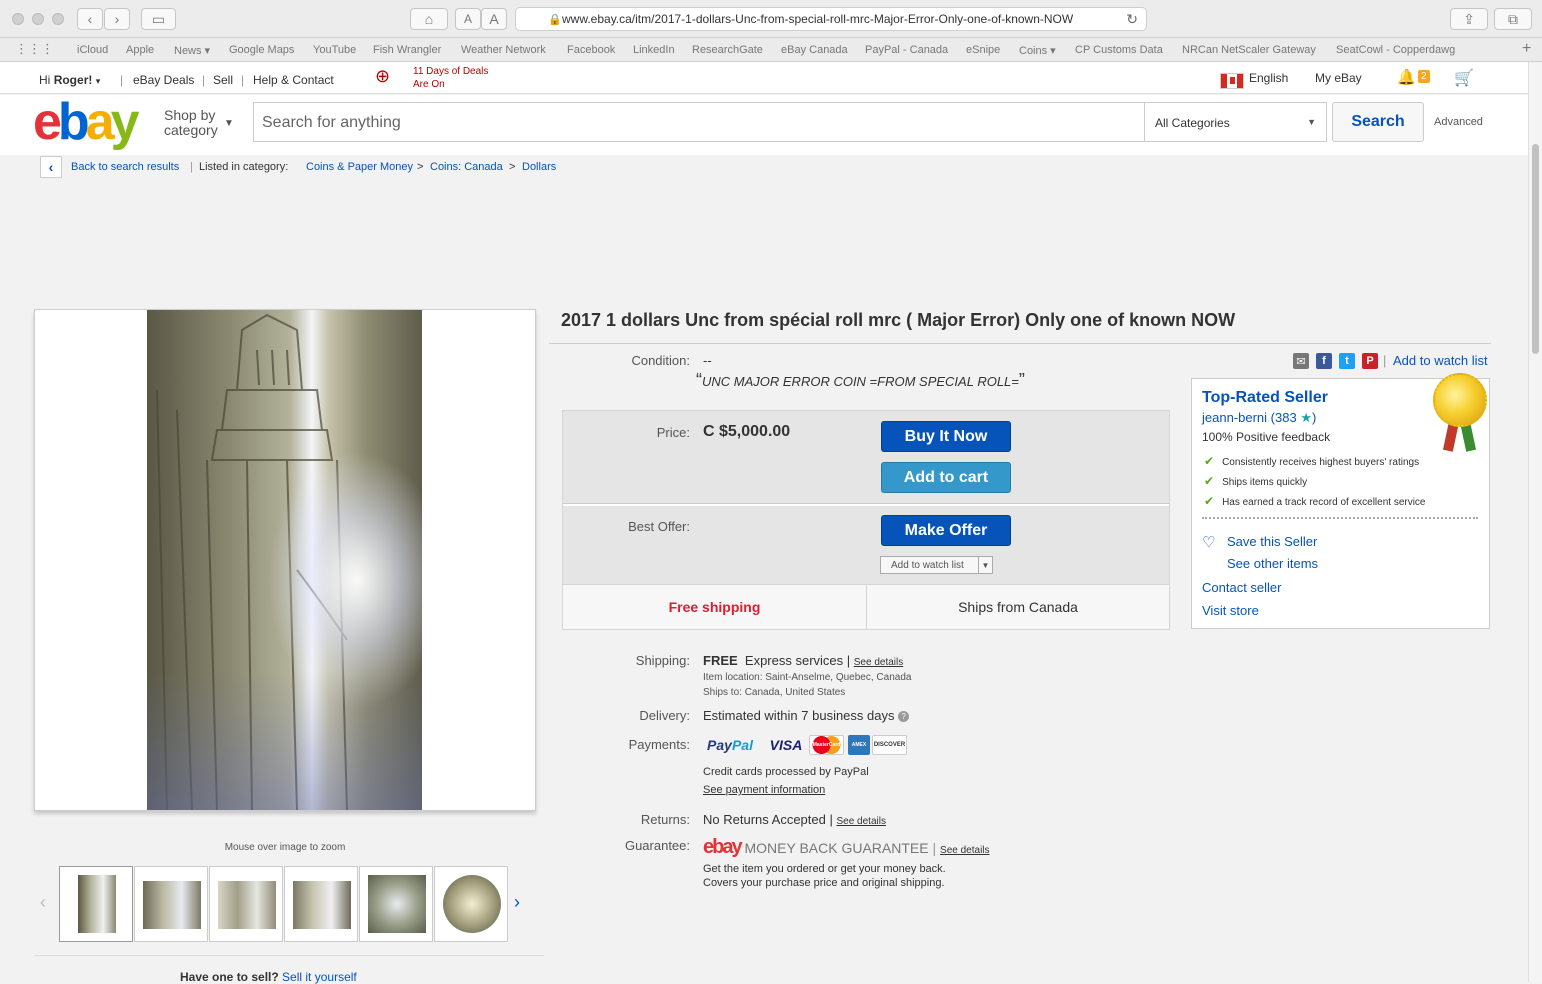  Describe the element at coordinates (334, 50) in the screenshot. I see `bookmark-item: YouTube` at that location.